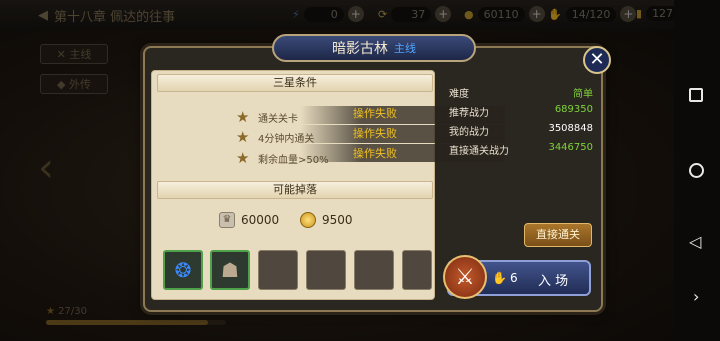  I want to click on stat-value: 简单, so click(583, 94).